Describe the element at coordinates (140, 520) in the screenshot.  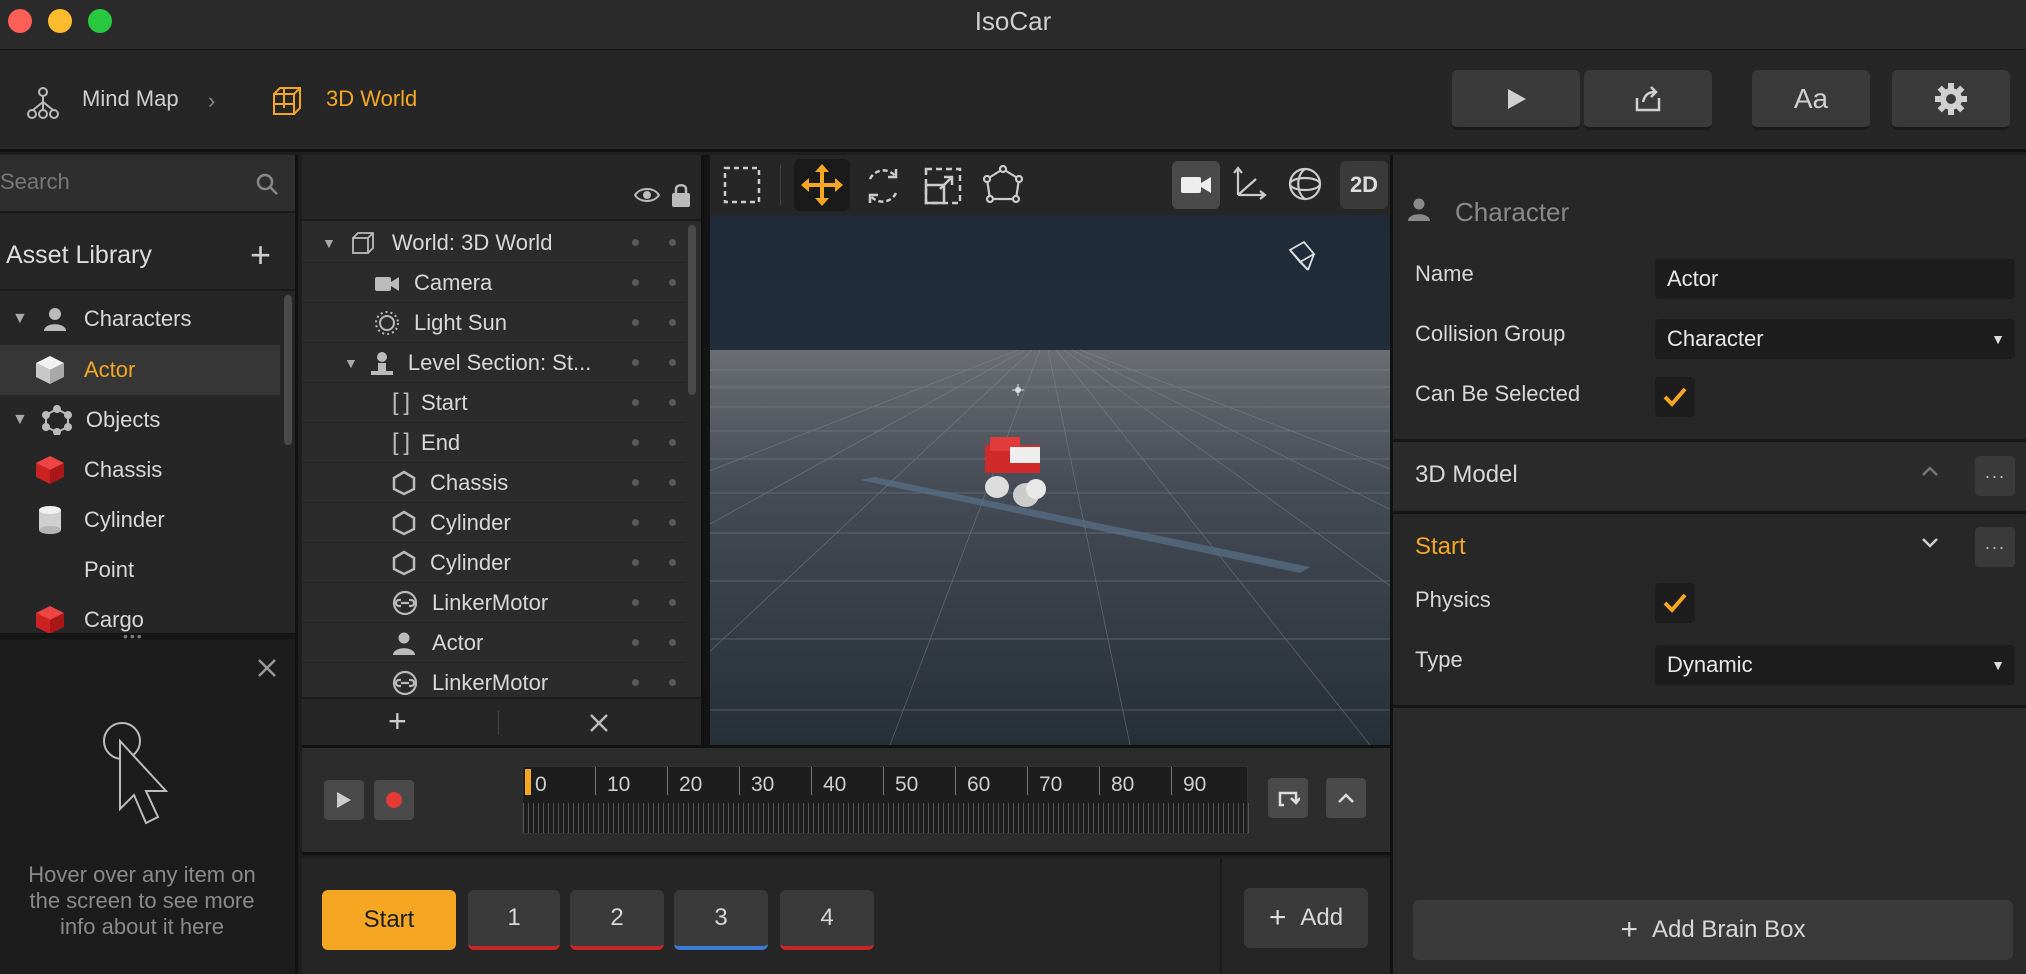
I see `library-item-cylinder: Cylinder` at that location.